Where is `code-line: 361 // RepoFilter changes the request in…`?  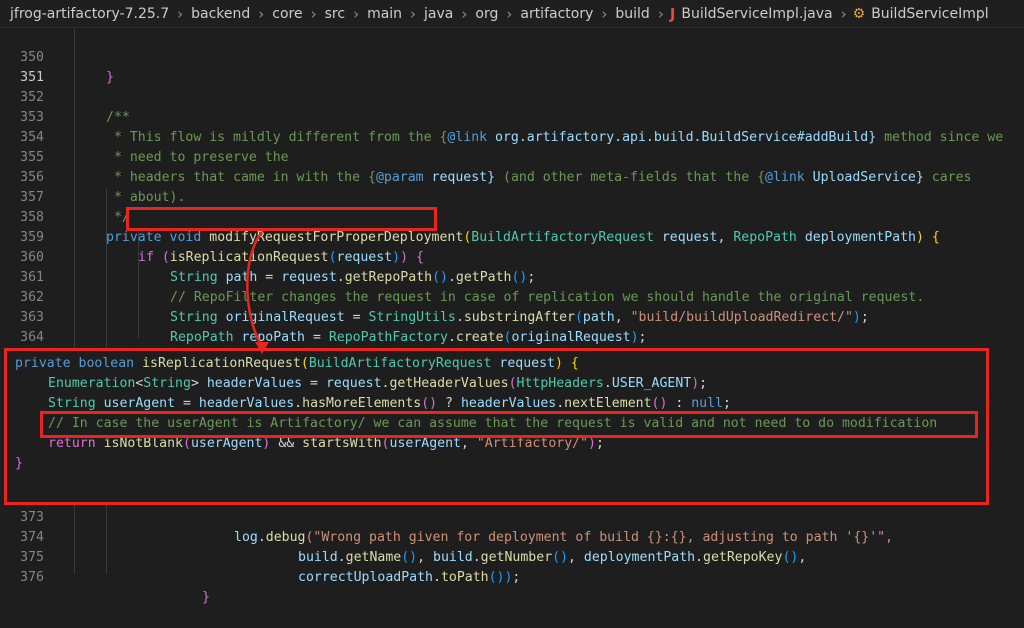
code-line: 361 // RepoFilter changes the request in… is located at coordinates (512, 276).